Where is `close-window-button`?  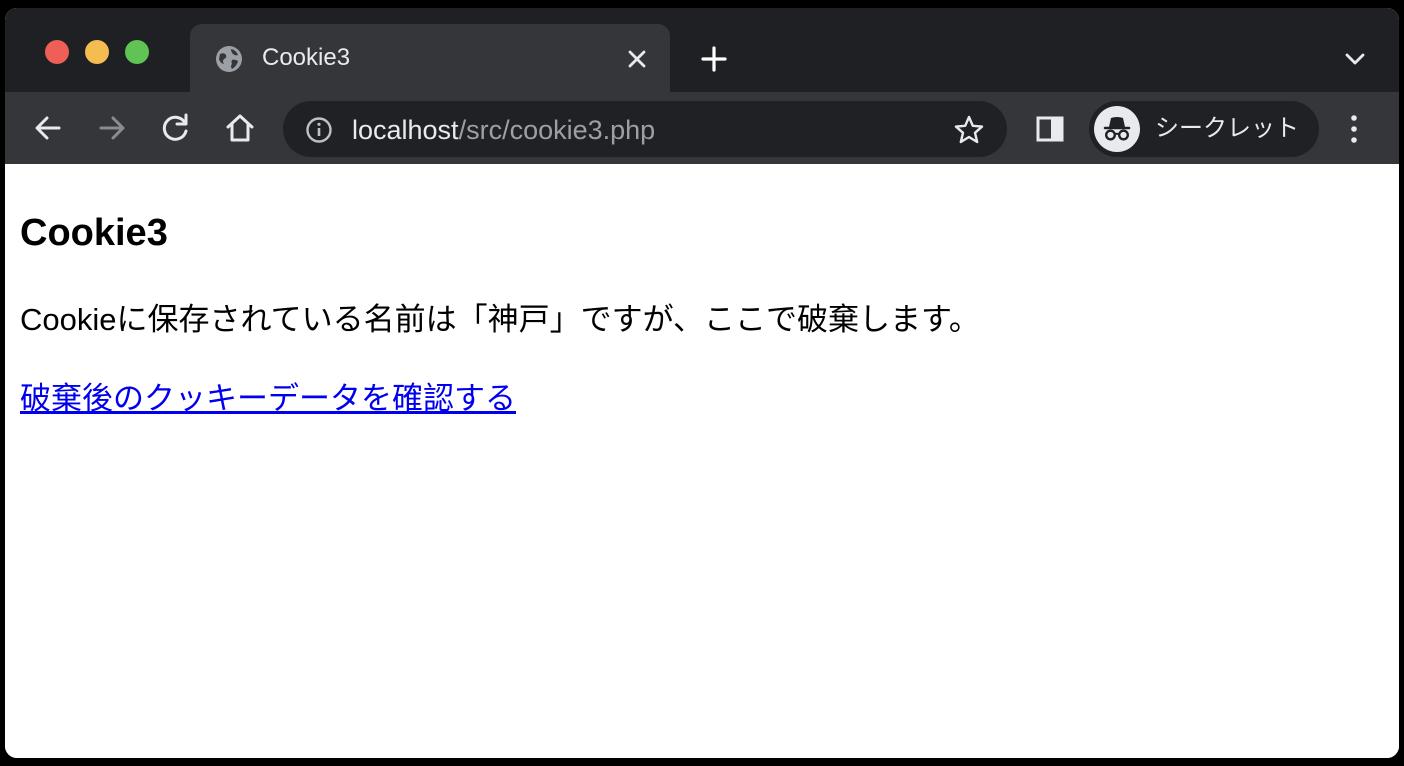 close-window-button is located at coordinates (57, 52).